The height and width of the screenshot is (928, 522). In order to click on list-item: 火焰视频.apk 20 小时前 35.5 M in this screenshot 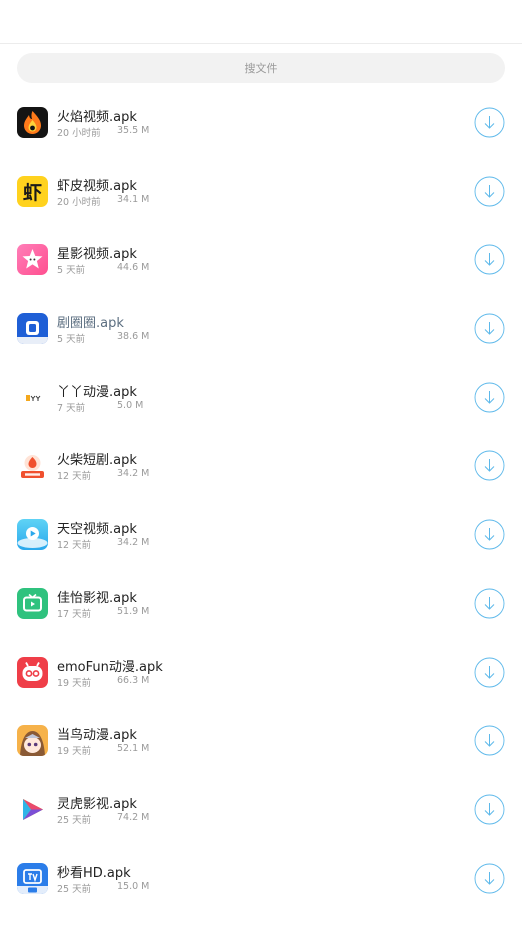, I will do `click(261, 122)`.